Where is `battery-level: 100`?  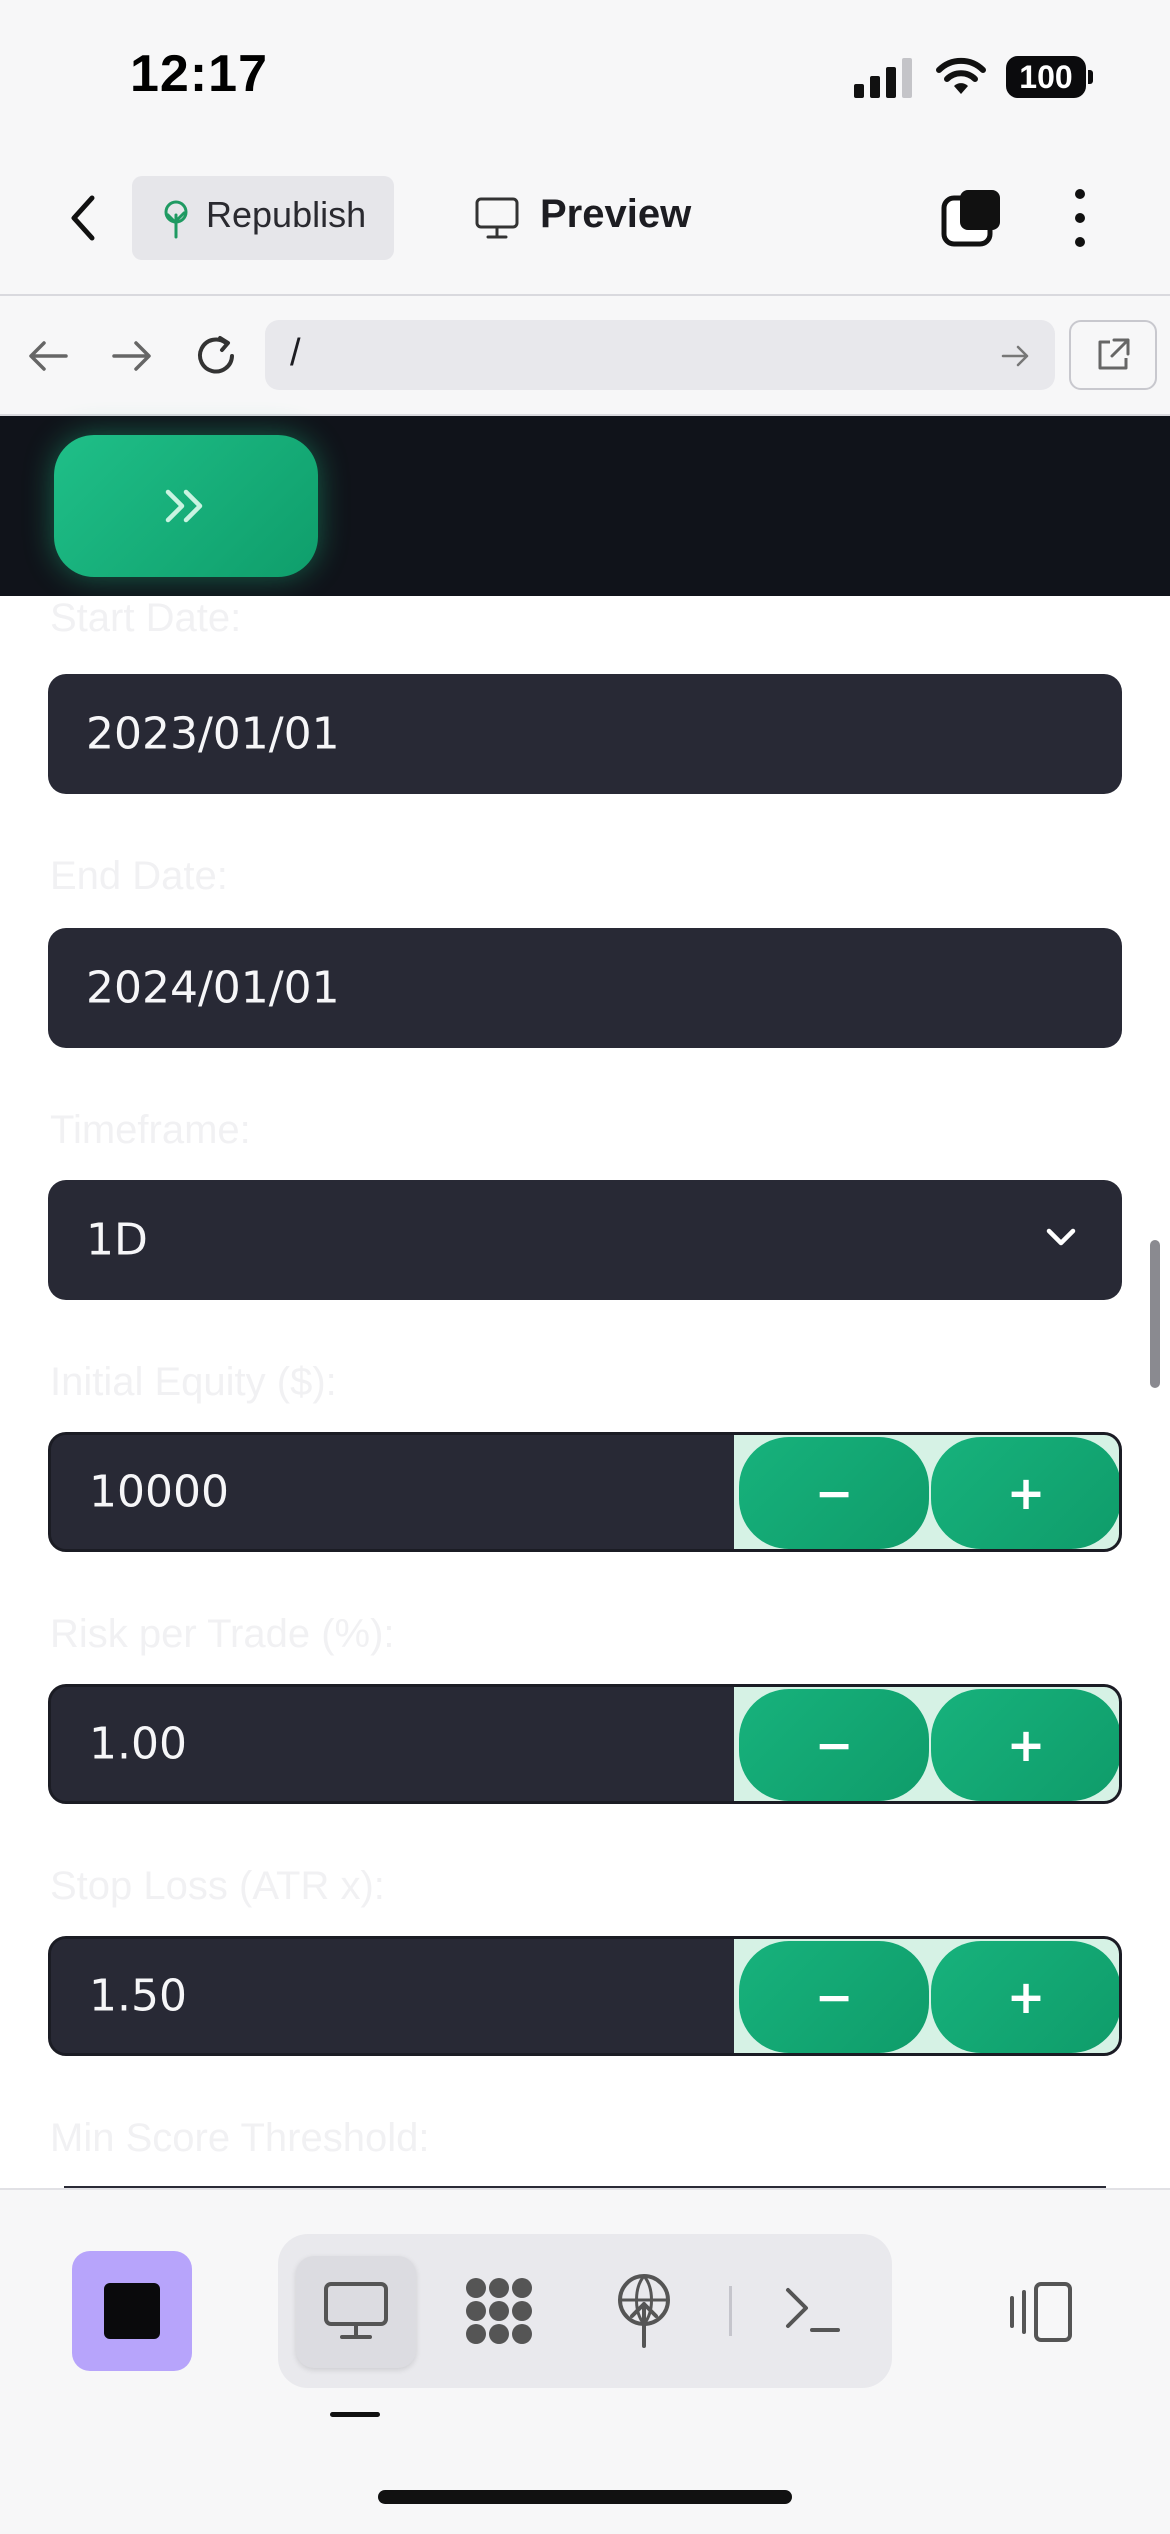 battery-level: 100 is located at coordinates (1046, 77).